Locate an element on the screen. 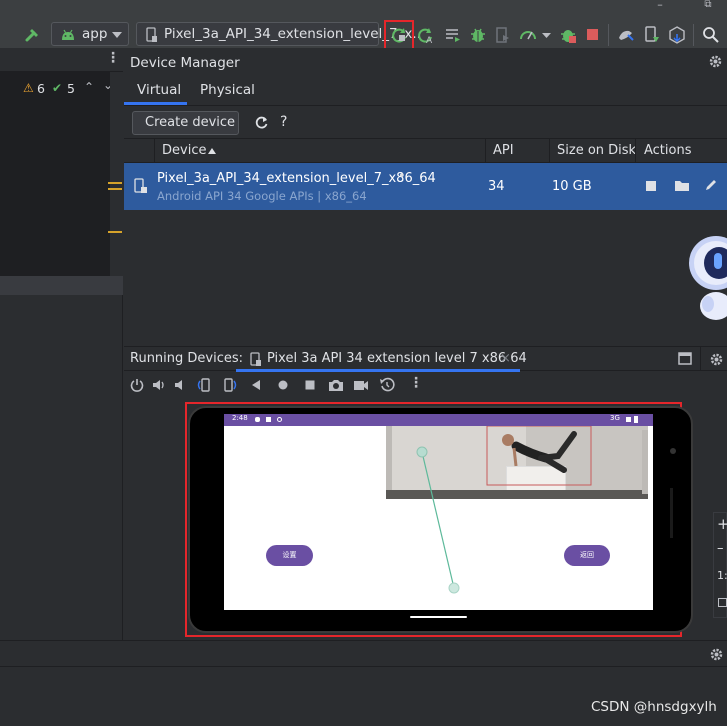 The width and height of the screenshot is (727, 726). sdk-manager-icon is located at coordinates (677, 35).